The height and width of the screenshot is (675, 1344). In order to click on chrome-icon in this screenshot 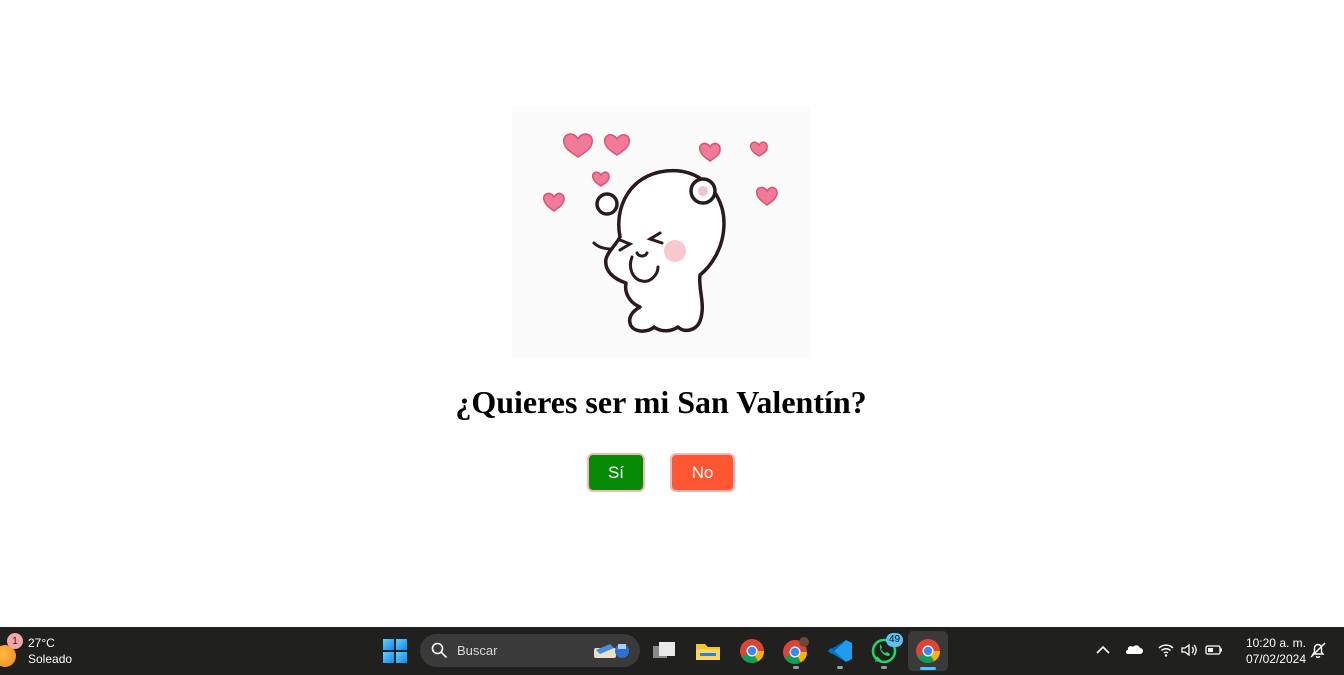, I will do `click(752, 651)`.